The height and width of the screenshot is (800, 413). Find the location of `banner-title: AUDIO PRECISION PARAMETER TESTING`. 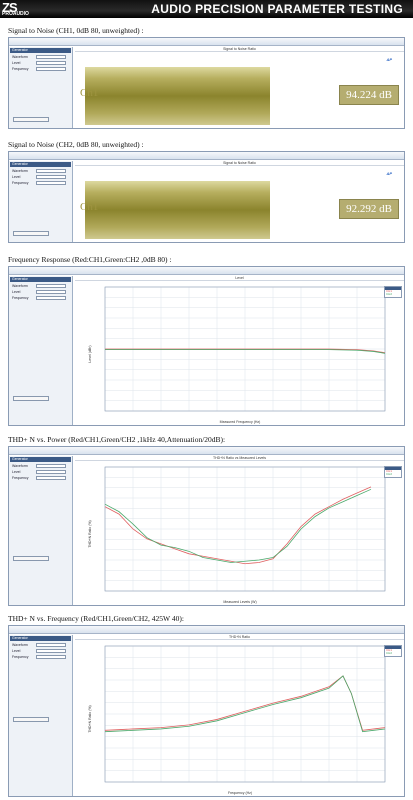

banner-title: AUDIO PRECISION PARAMETER TESTING is located at coordinates (277, 9).